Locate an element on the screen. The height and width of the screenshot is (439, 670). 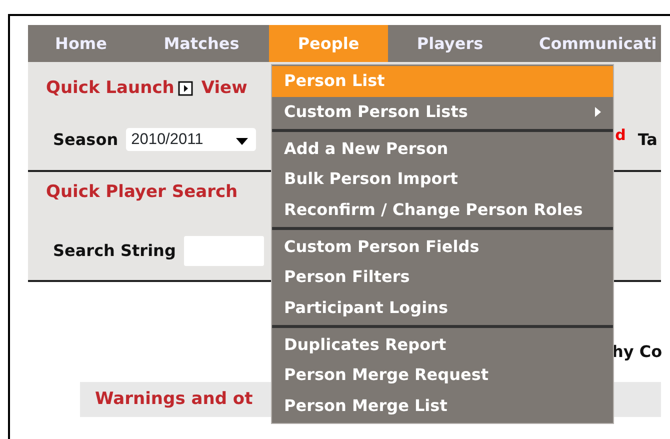
menu-item: Bulk Person Import is located at coordinates (442, 179).